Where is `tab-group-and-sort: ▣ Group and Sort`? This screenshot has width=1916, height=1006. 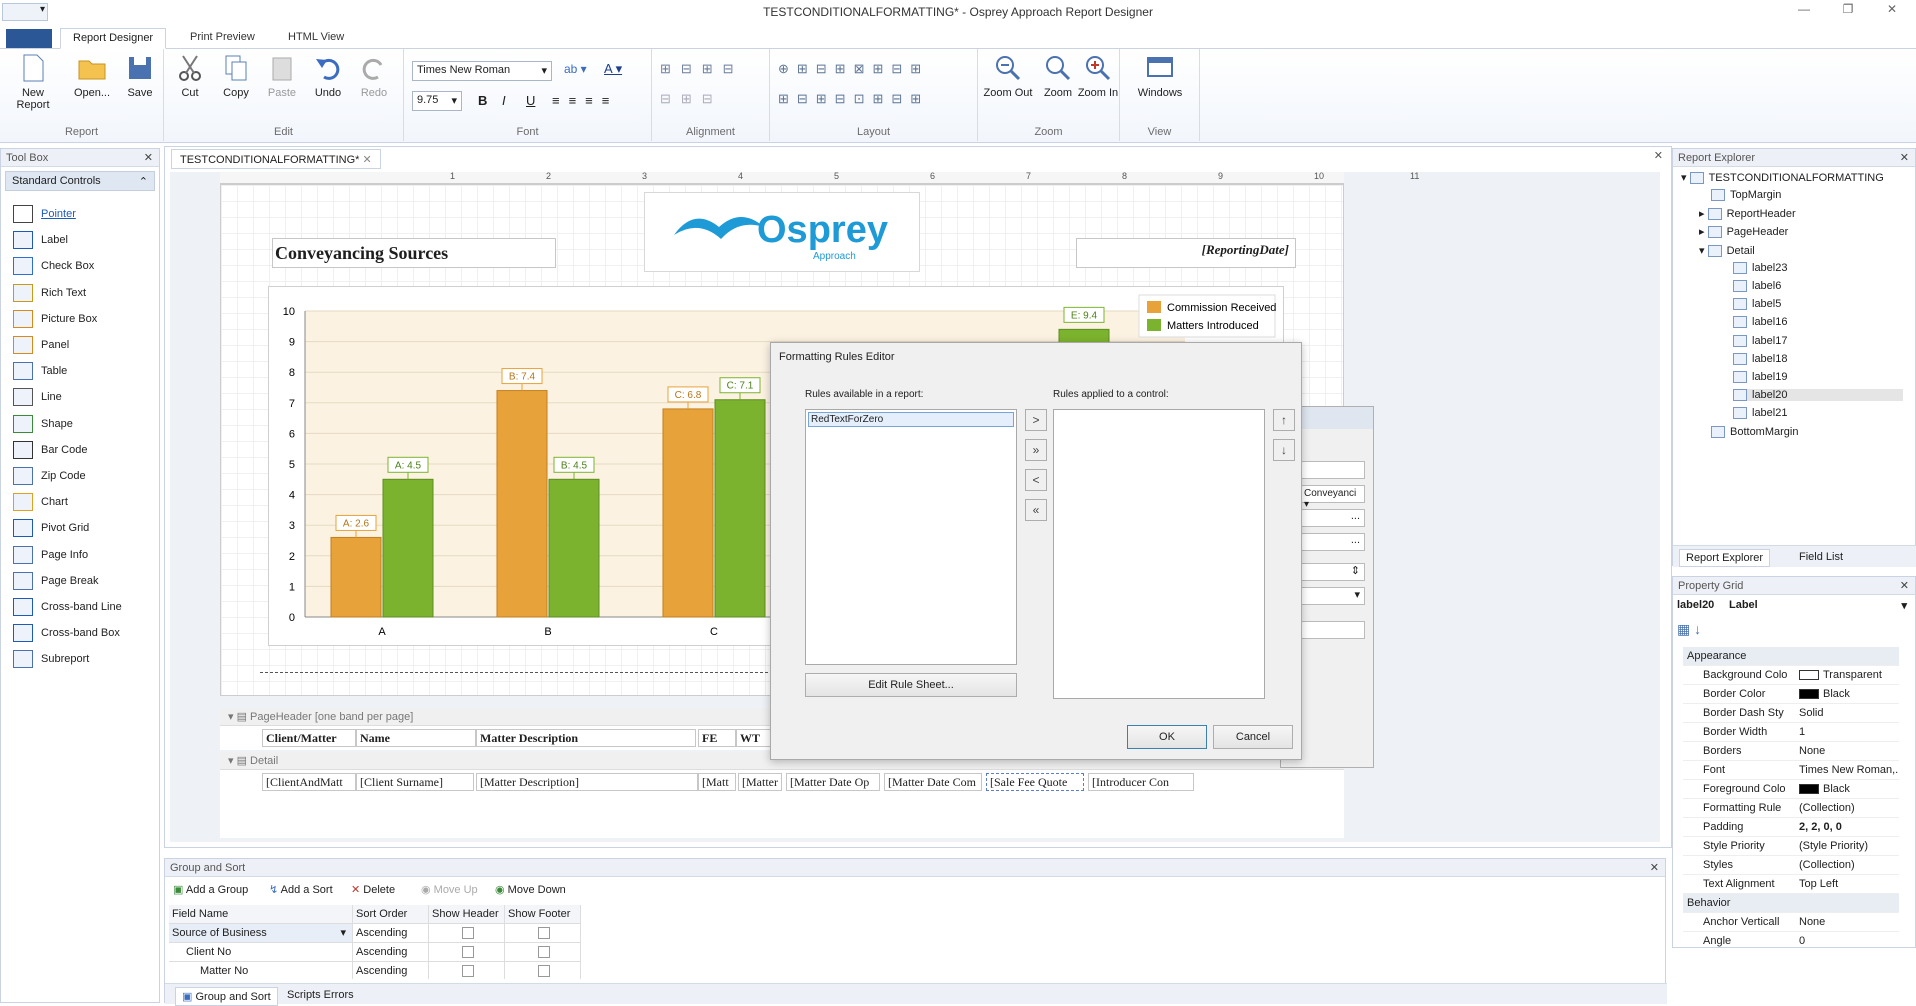 tab-group-and-sort: ▣ Group and Sort is located at coordinates (226, 996).